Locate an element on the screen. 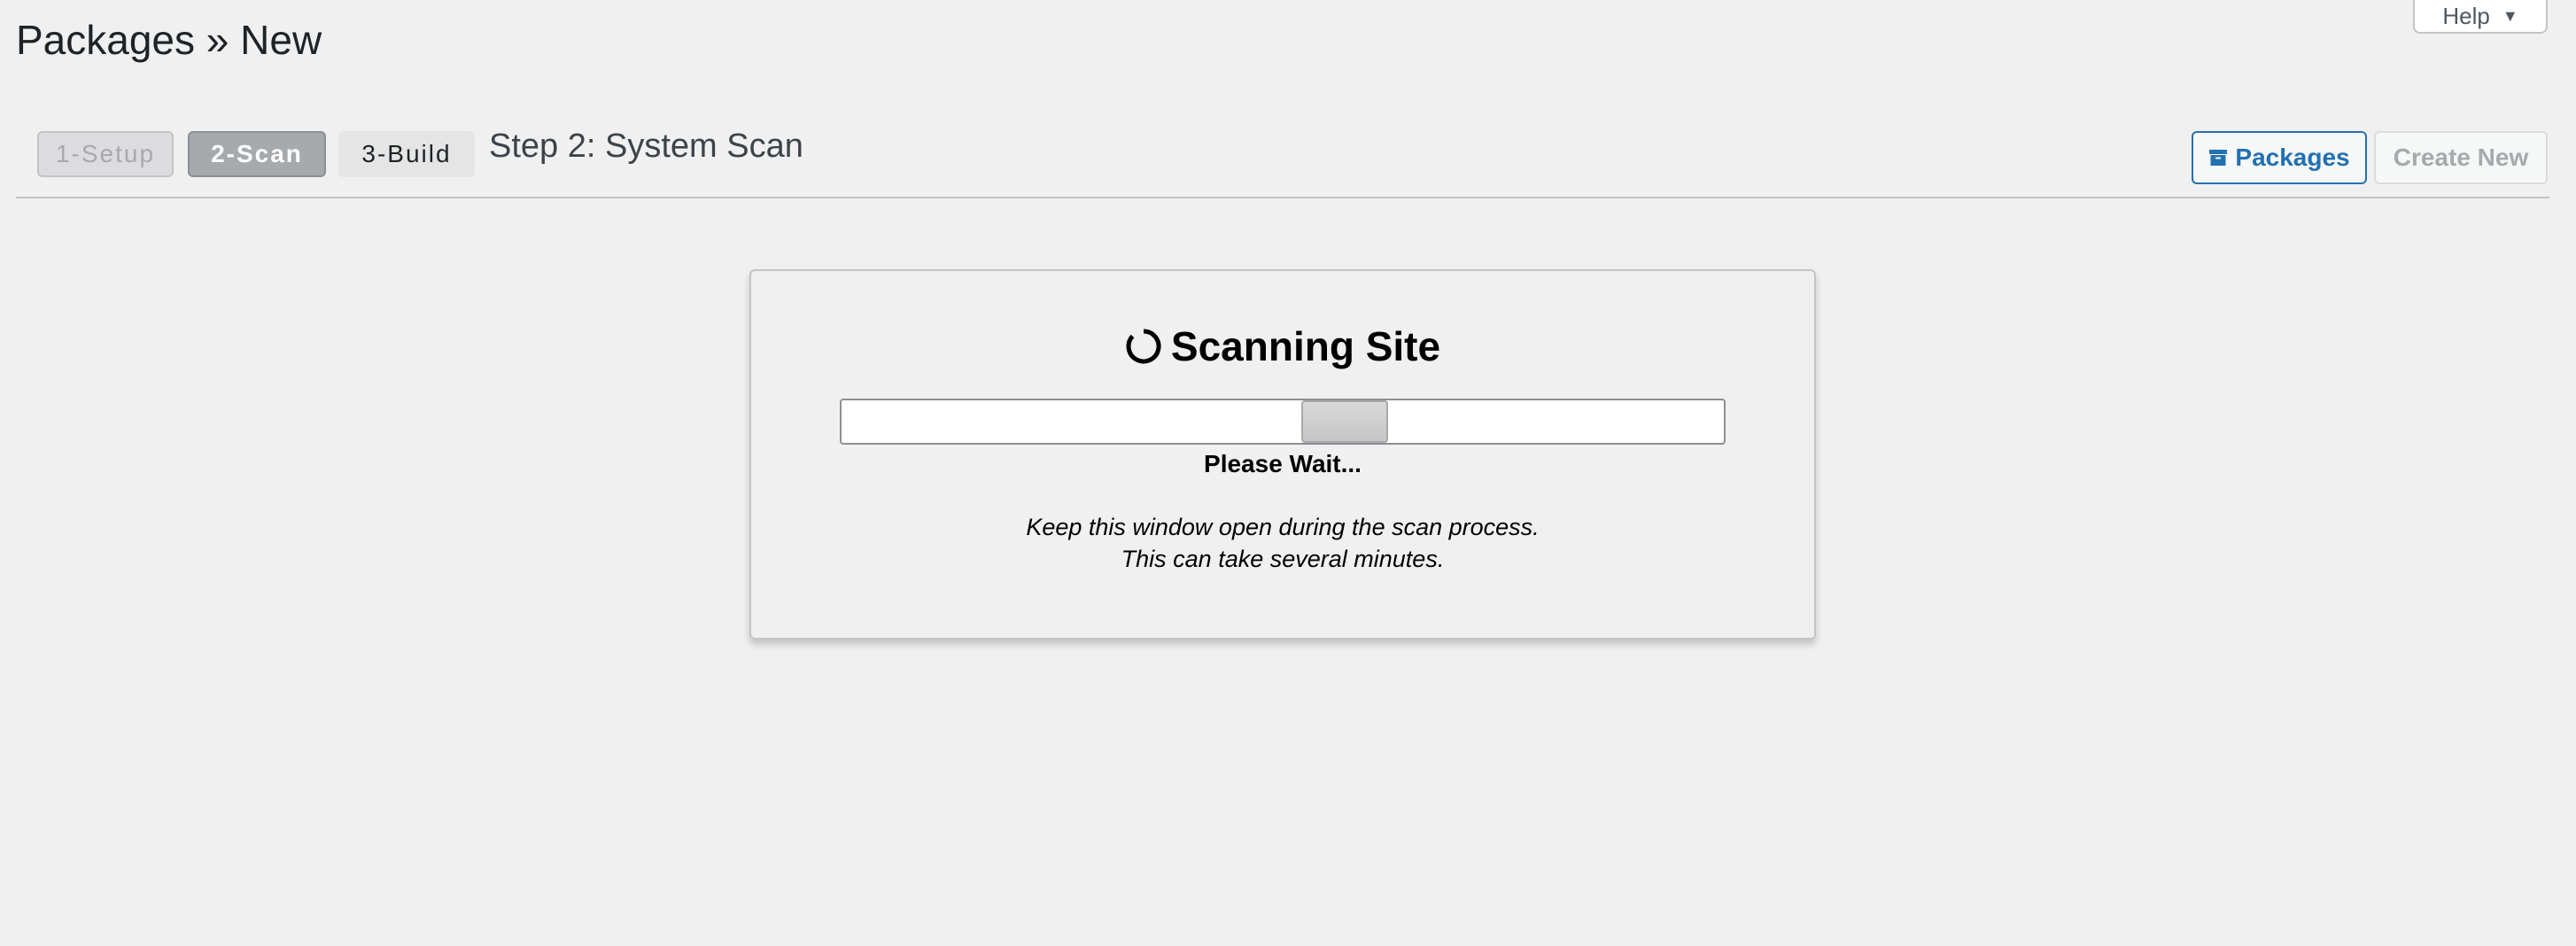 The image size is (2576, 946). help-label: Help is located at coordinates (2466, 15).